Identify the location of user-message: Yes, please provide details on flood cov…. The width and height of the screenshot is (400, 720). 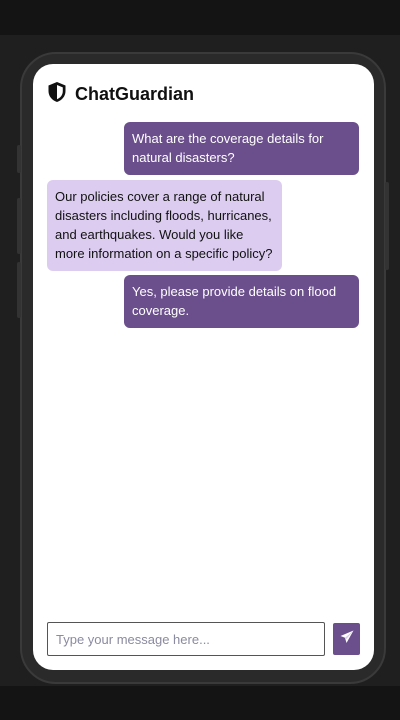
(241, 301).